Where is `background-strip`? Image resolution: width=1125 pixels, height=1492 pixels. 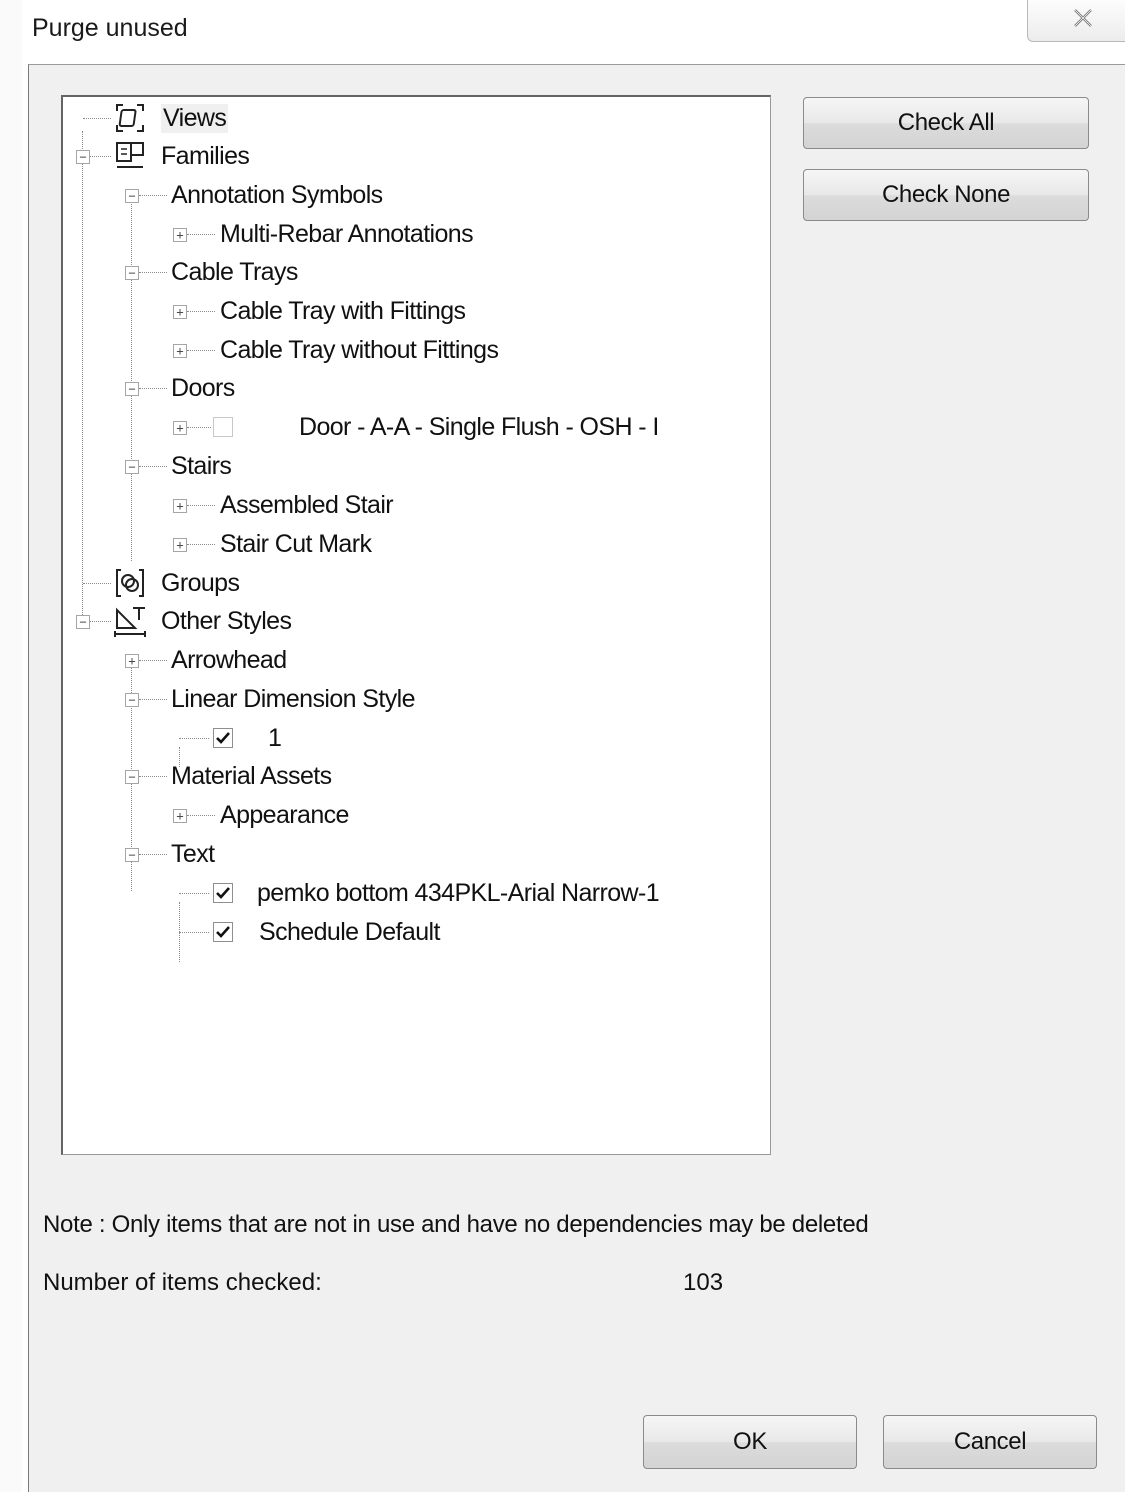 background-strip is located at coordinates (11, 746).